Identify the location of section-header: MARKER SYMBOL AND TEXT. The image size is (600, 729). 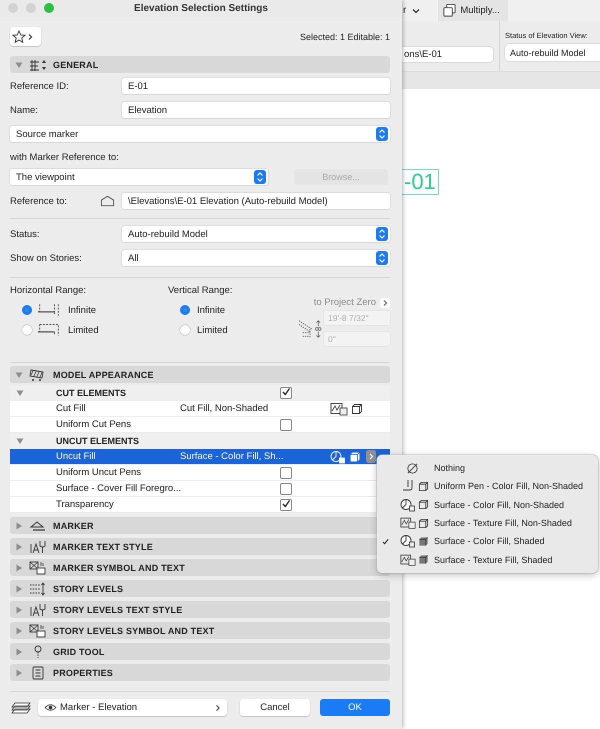
(200, 567).